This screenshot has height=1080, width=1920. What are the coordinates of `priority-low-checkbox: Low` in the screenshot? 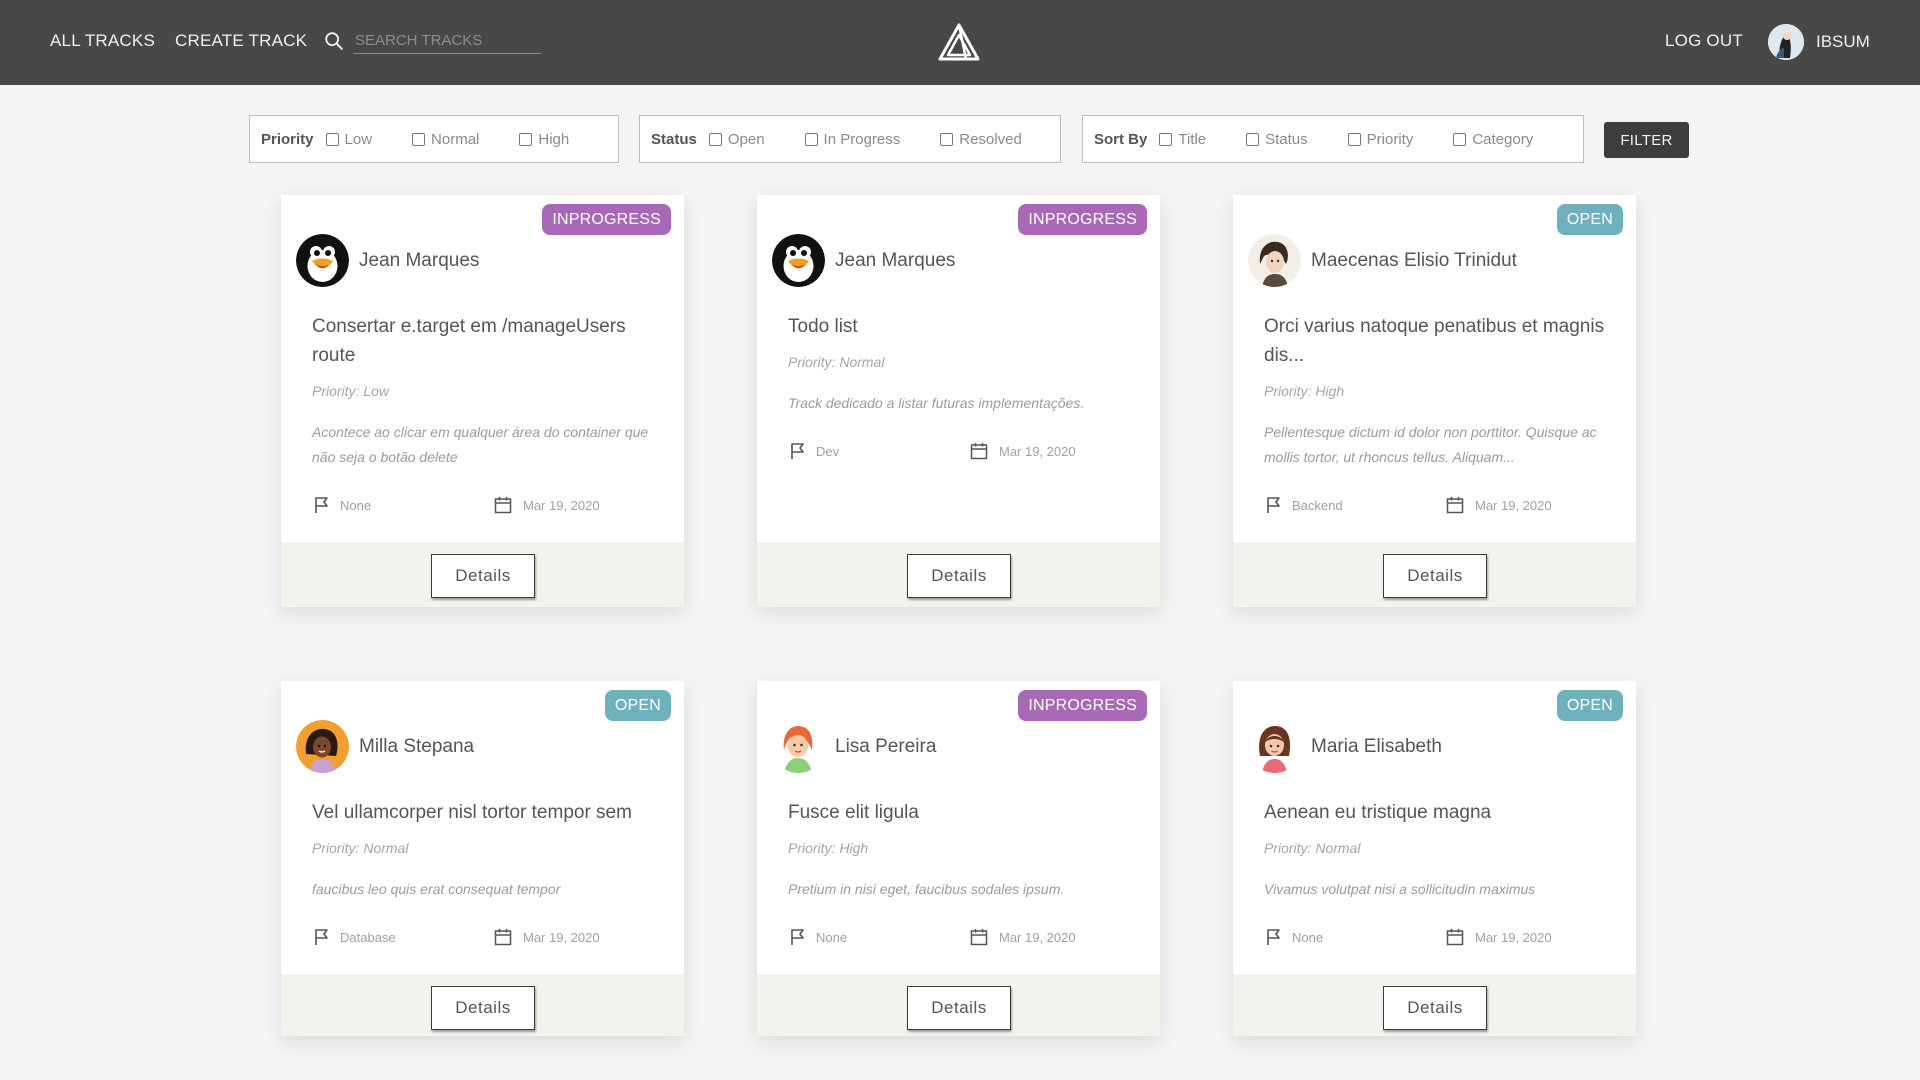 It's located at (348, 139).